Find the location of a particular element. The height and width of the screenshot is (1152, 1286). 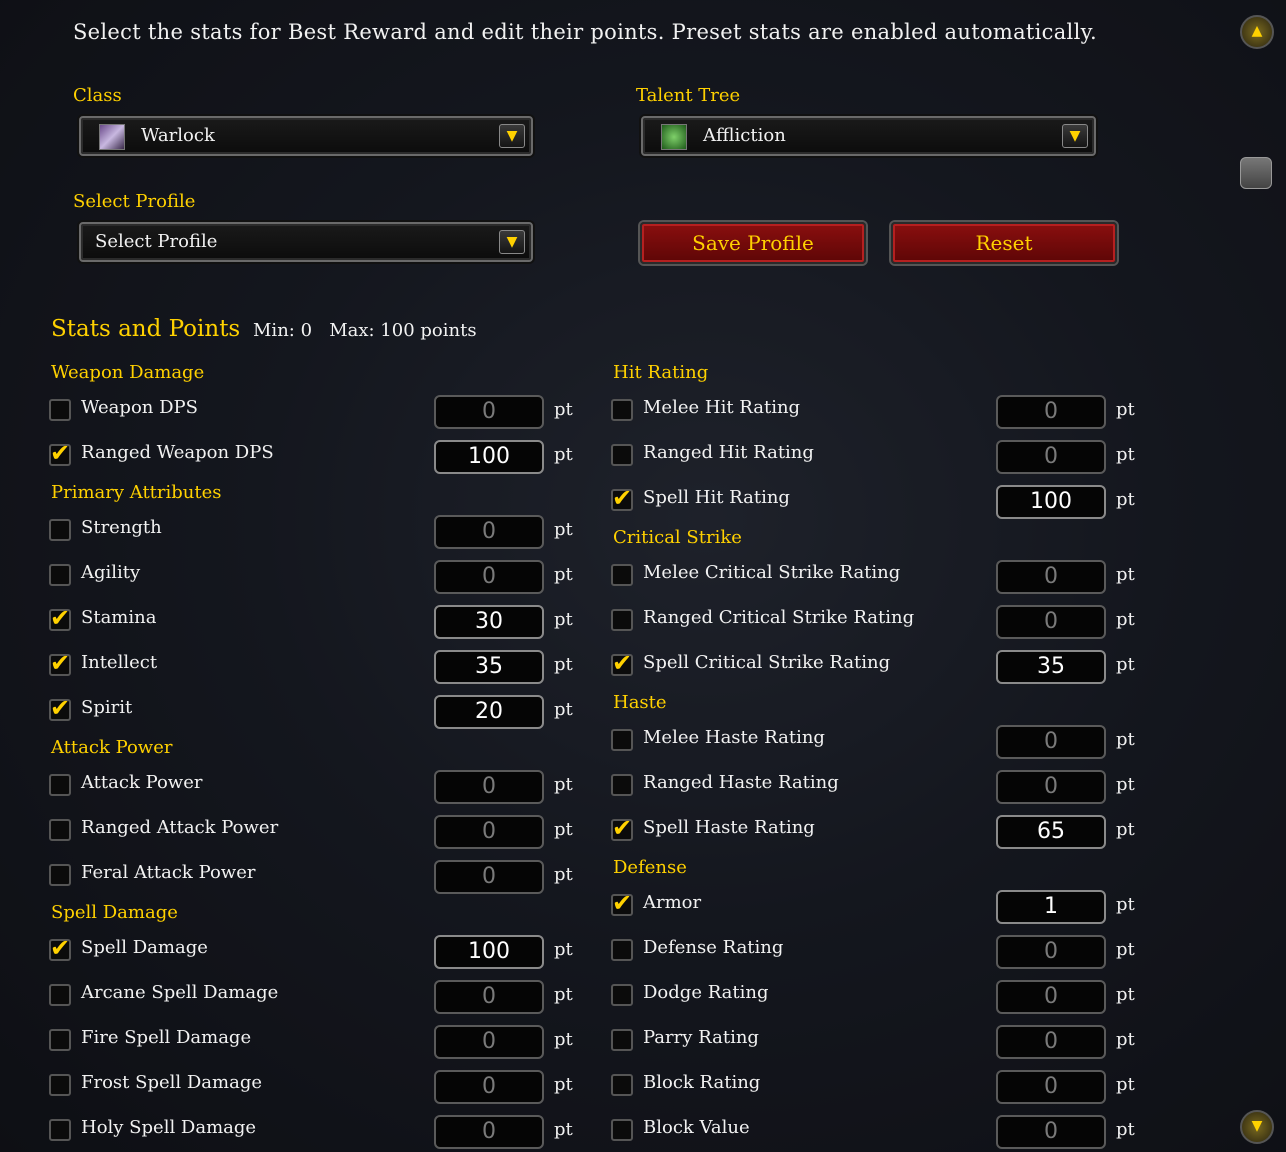

stat-row-spirit: ✔ Spirit 20 pt is located at coordinates (314, 712).